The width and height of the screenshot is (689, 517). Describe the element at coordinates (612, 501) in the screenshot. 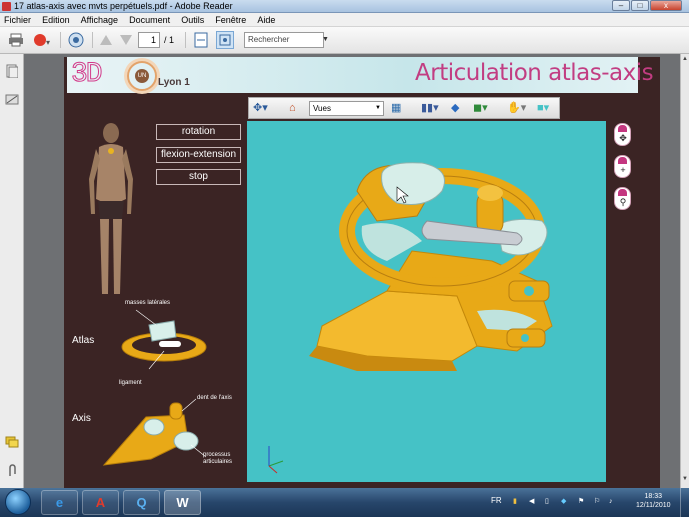

I see `speaker-icon: ♪` at that location.